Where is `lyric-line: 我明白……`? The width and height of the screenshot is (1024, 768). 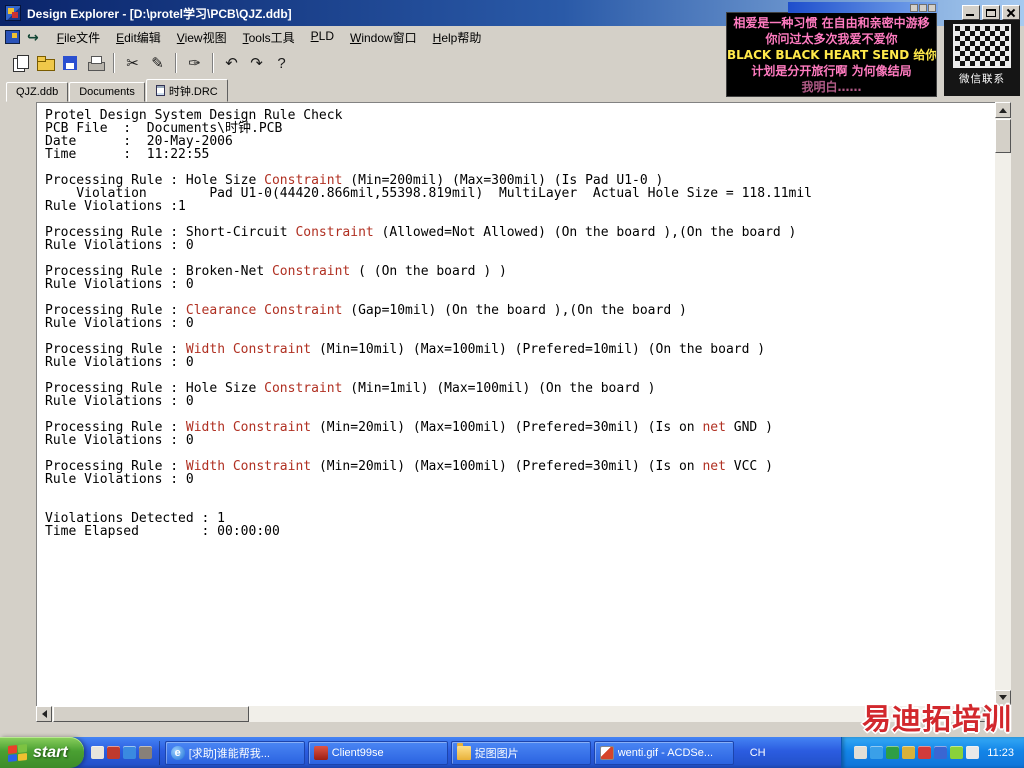
lyric-line: 我明白…… is located at coordinates (831, 87).